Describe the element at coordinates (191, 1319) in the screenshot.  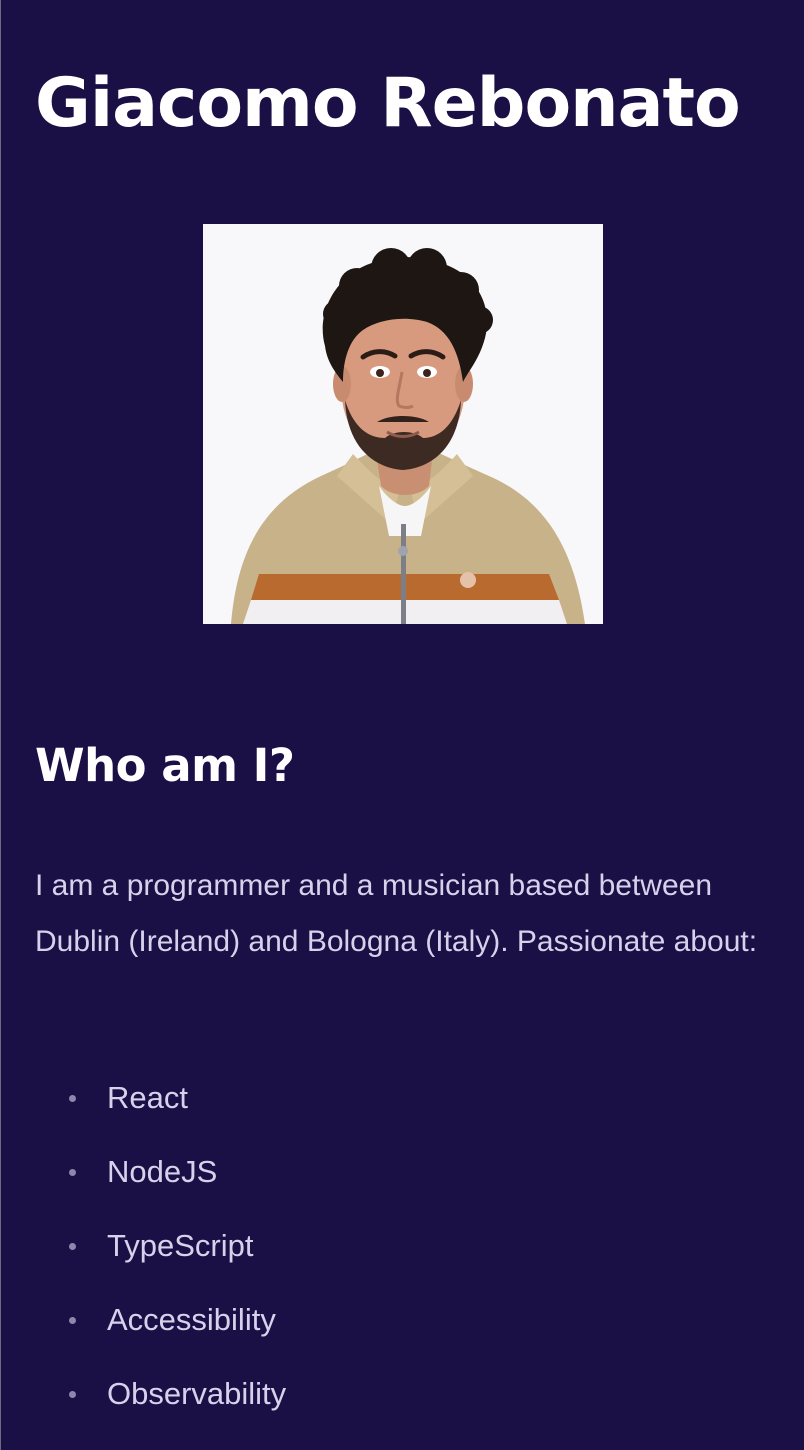
I see `interest-label: Accessibility` at that location.